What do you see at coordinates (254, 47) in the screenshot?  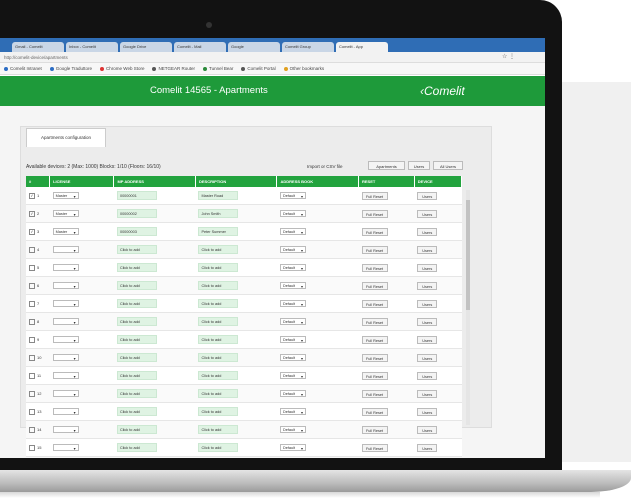 I see `browser-tab: Google` at bounding box center [254, 47].